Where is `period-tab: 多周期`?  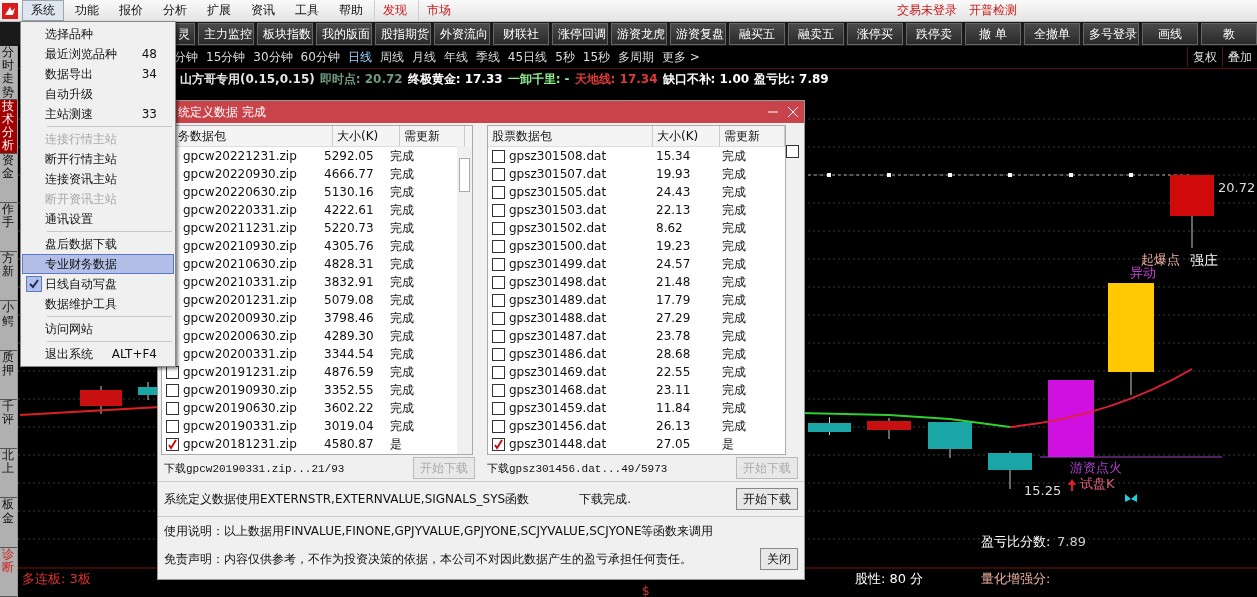 period-tab: 多周期 is located at coordinates (636, 57).